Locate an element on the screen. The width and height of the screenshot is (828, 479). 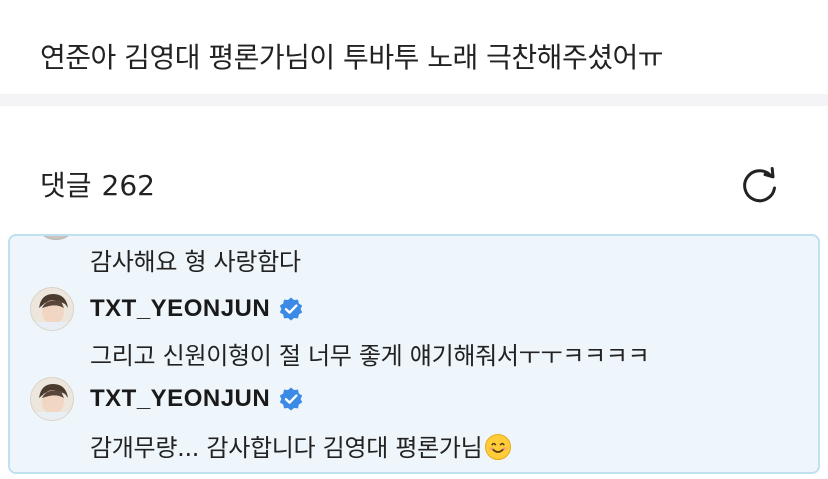
post-title: 연준아 김영대 평론가님이 투바투 노래 극찬해주셨어ㅠ is located at coordinates (351, 57).